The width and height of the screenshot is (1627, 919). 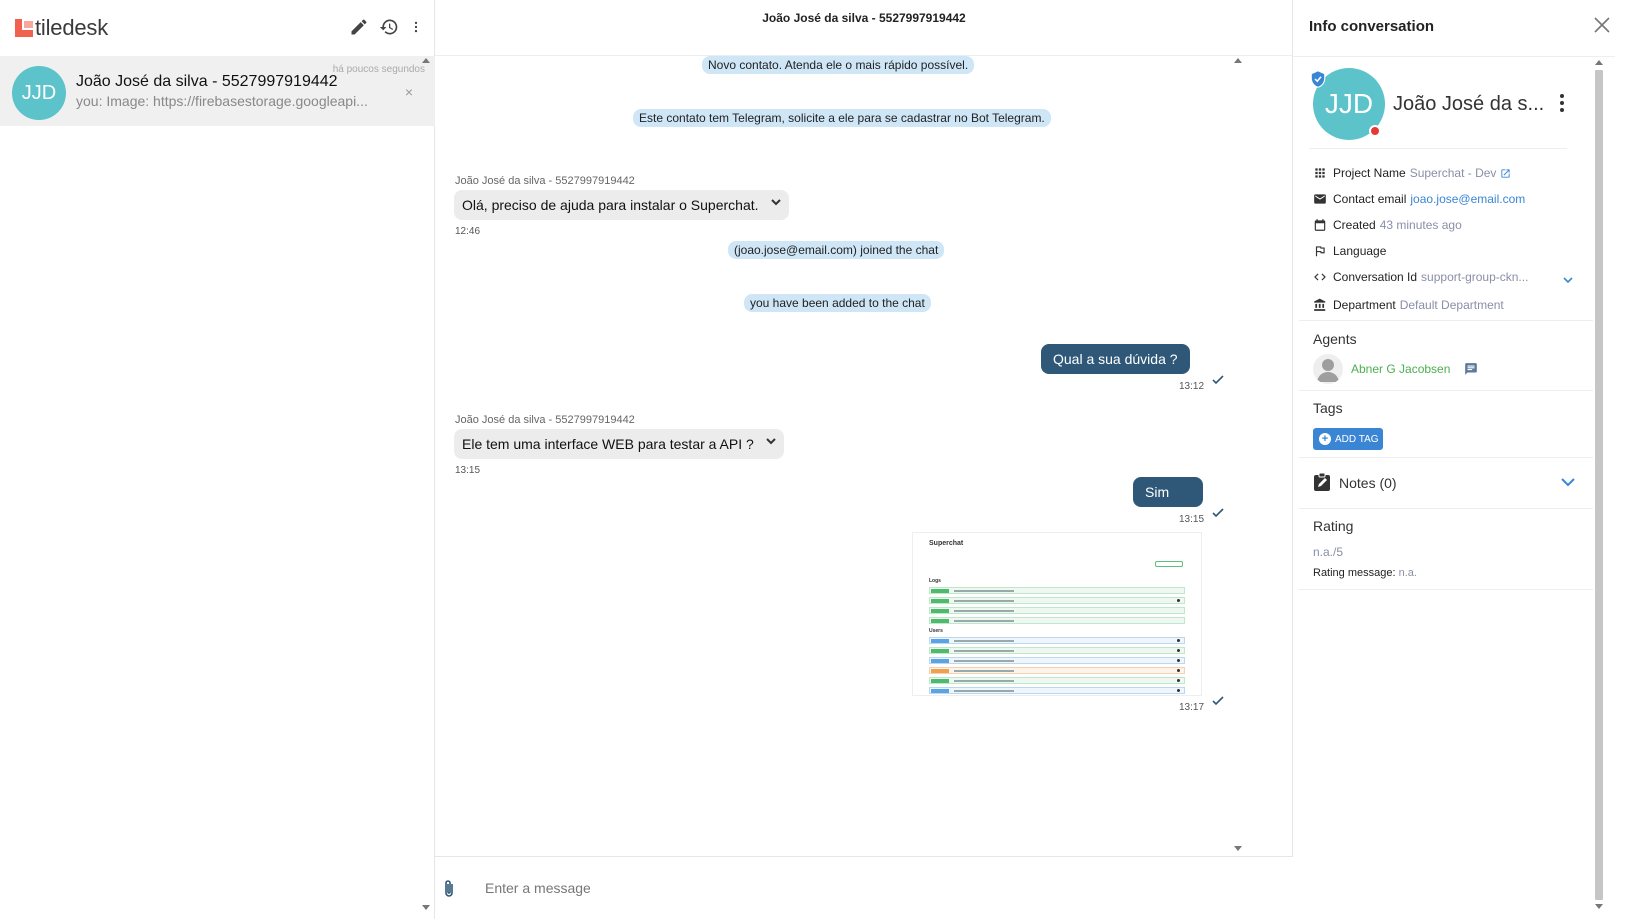 What do you see at coordinates (1420, 225) in the screenshot?
I see `created-value: 43 minutes ago` at bounding box center [1420, 225].